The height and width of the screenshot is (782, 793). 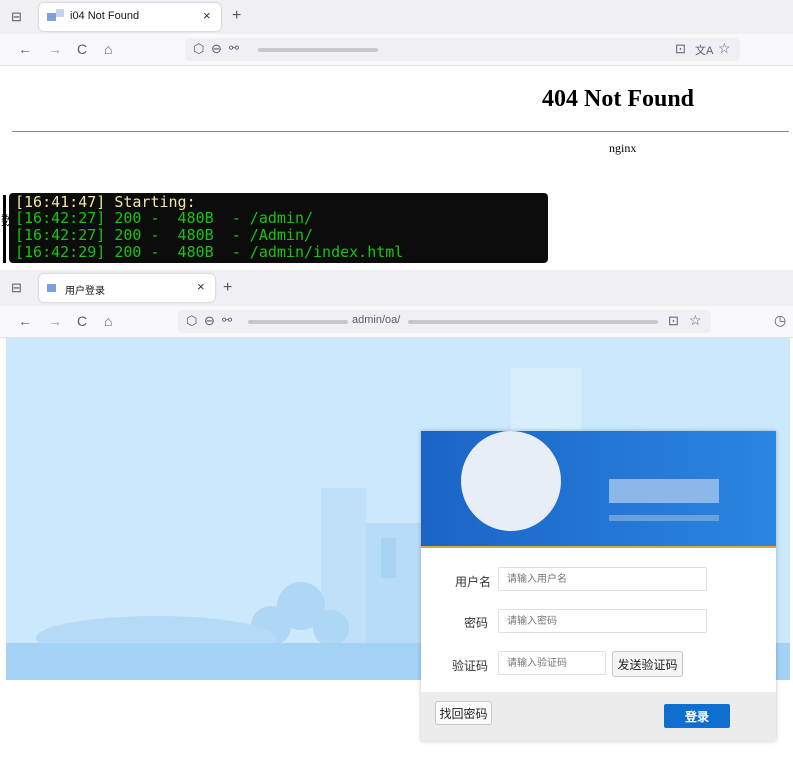 I want to click on nav-bar: ← → C ⌂ ⬡ ⊖ ⚯ ⊡ 文A ☆, so click(x=396, y=50).